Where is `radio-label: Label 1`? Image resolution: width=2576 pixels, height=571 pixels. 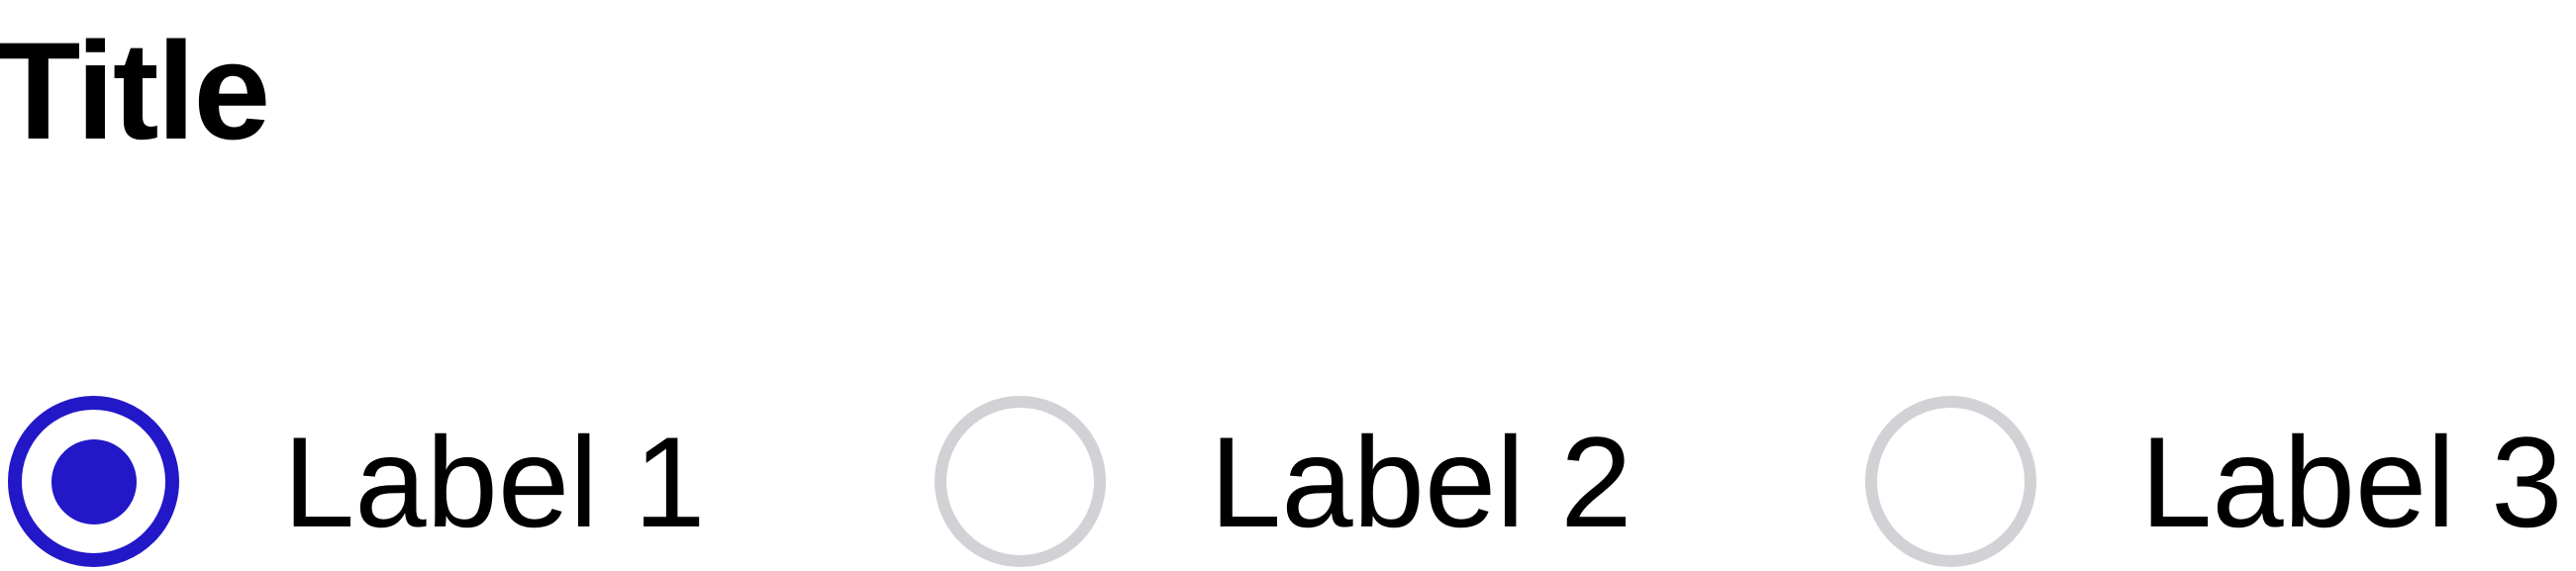
radio-label: Label 1 is located at coordinates (495, 482).